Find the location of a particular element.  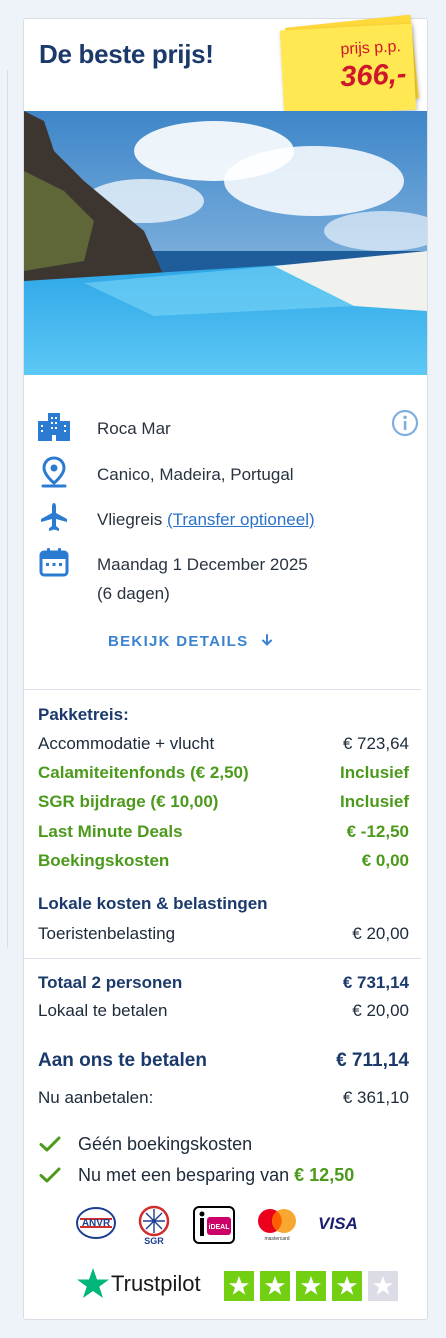

location-pin-icon is located at coordinates (54, 472).